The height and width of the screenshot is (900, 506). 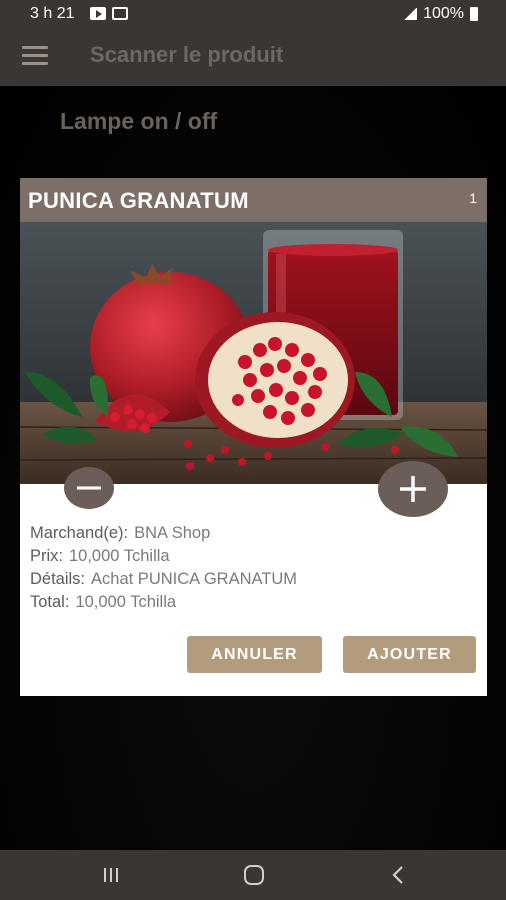 What do you see at coordinates (119, 556) in the screenshot?
I see `price-value: 10,000 Tchilla` at bounding box center [119, 556].